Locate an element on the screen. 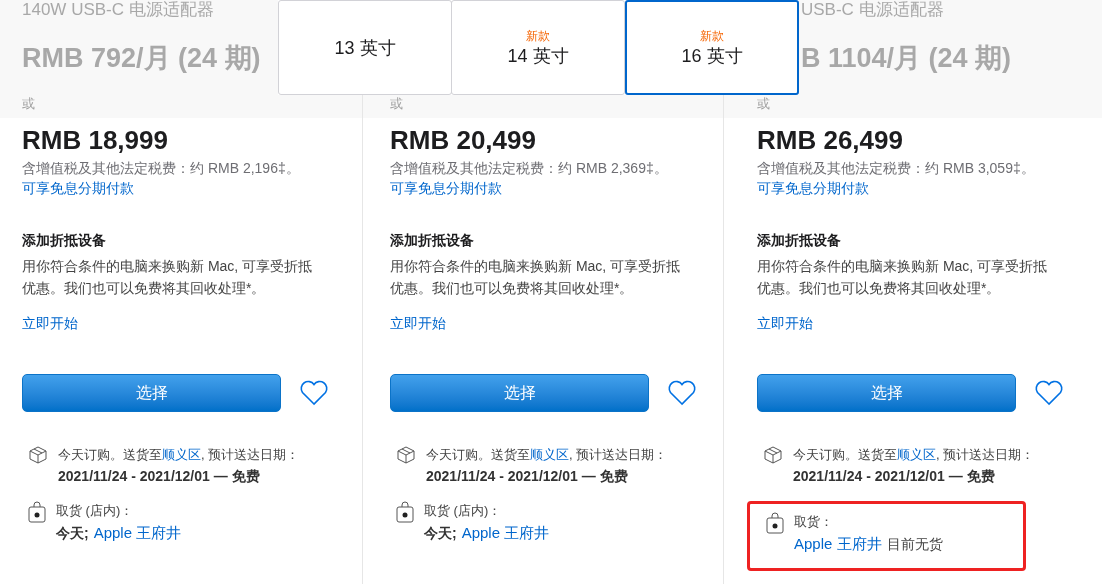  stock-status: 目前无货 is located at coordinates (914, 544).